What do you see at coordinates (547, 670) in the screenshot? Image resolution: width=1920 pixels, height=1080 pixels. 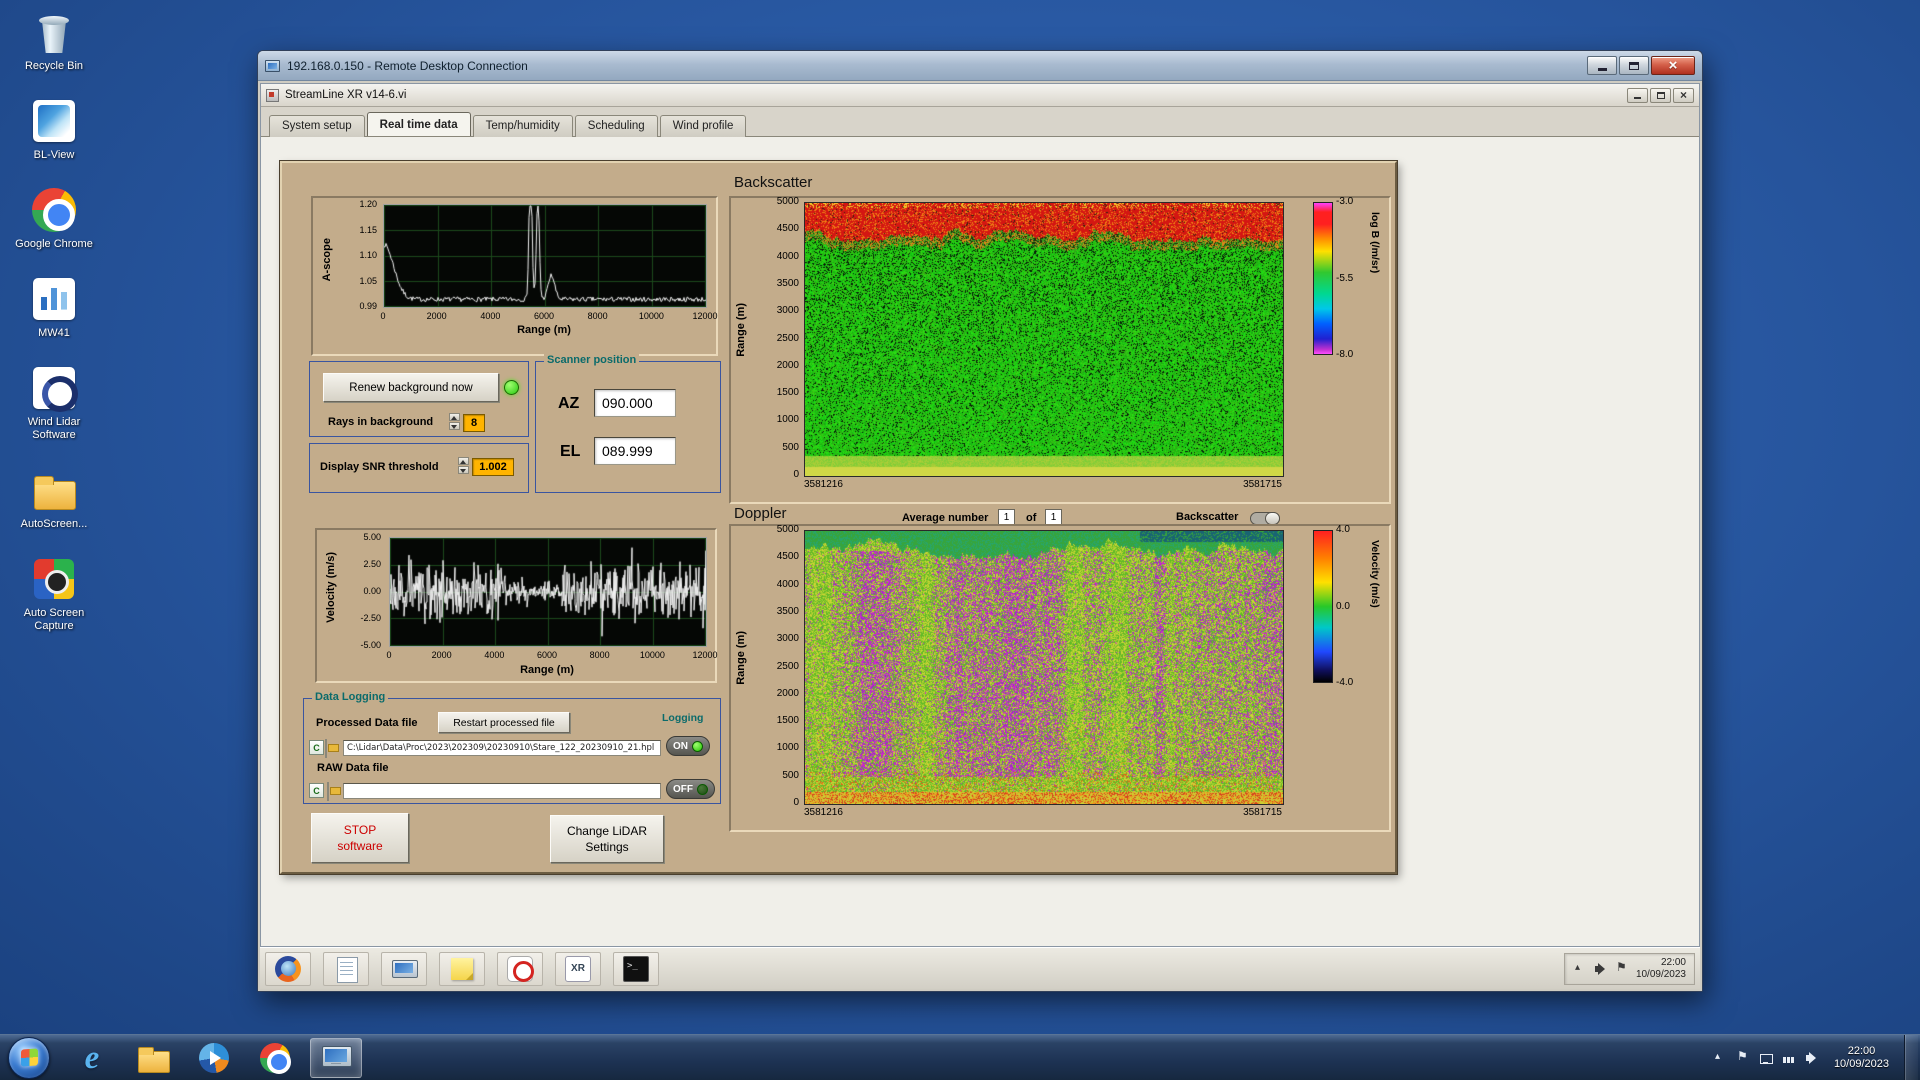 I see `velocity-x-axis-label: Range (m)` at bounding box center [547, 670].